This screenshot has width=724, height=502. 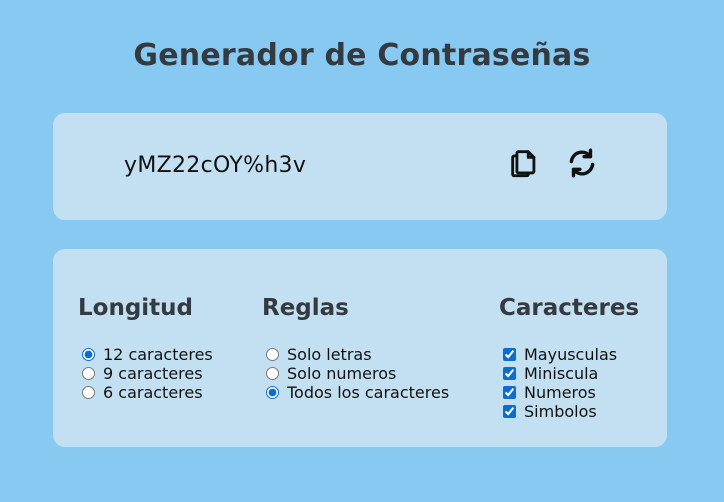 I want to click on characters-option-label: Numeros, so click(x=560, y=392).